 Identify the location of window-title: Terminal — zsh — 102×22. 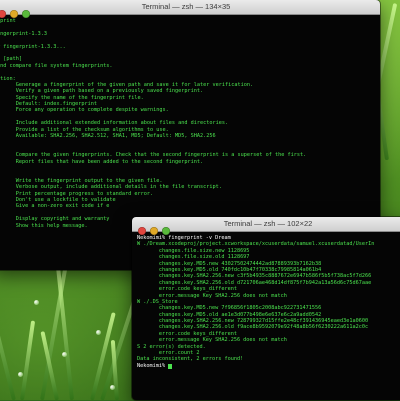
(268, 223).